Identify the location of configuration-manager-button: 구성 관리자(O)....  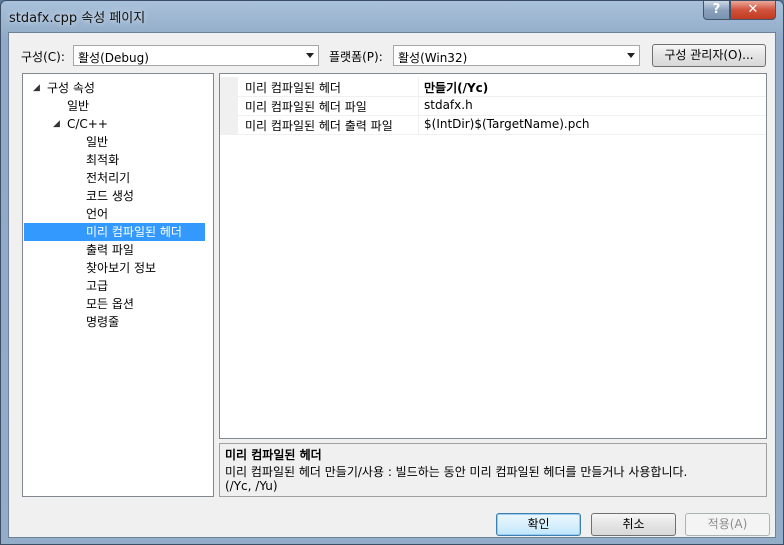
(709, 55).